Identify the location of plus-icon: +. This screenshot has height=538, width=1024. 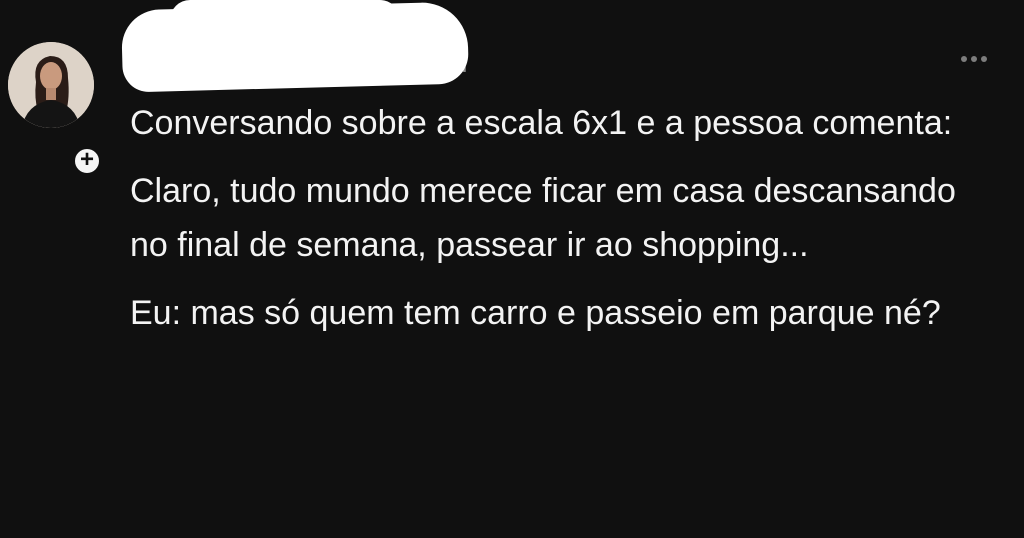
(86, 159).